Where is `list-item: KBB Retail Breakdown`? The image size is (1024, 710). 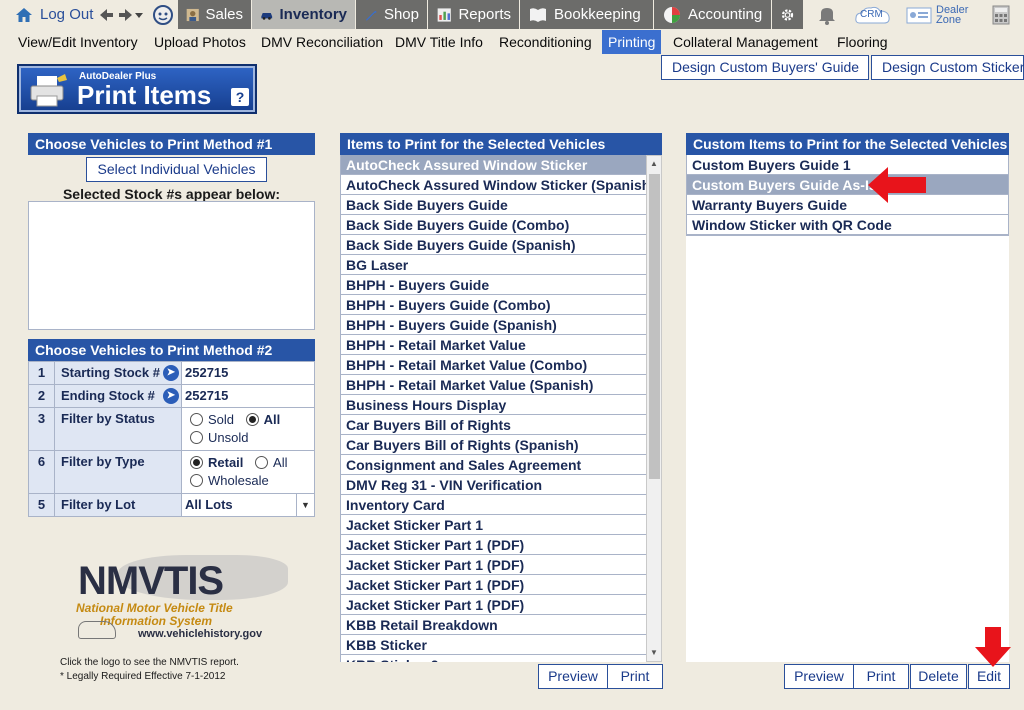 list-item: KBB Retail Breakdown is located at coordinates (493, 625).